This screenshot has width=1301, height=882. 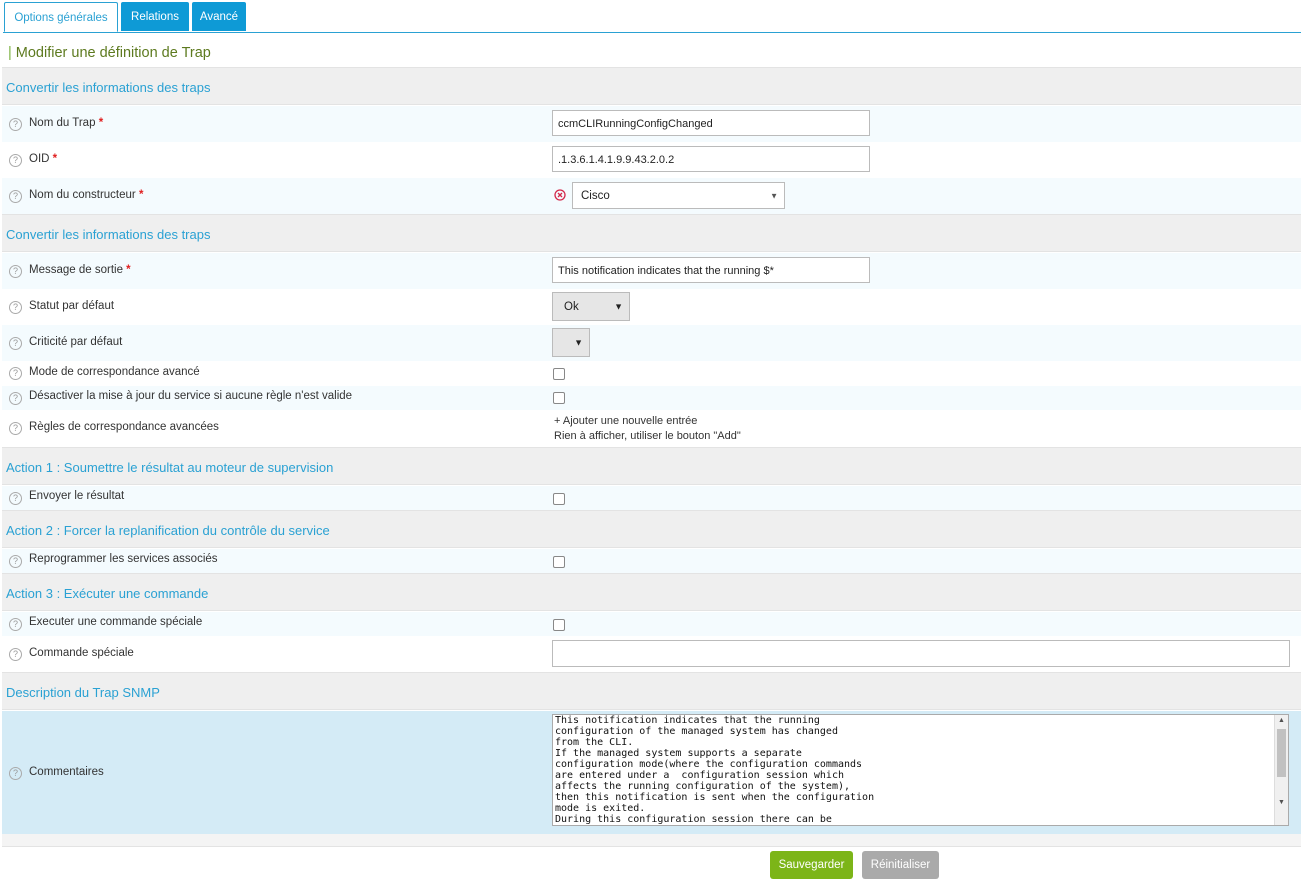 What do you see at coordinates (123, 559) in the screenshot?
I see `reschedule-label: Reprogrammer les services associés` at bounding box center [123, 559].